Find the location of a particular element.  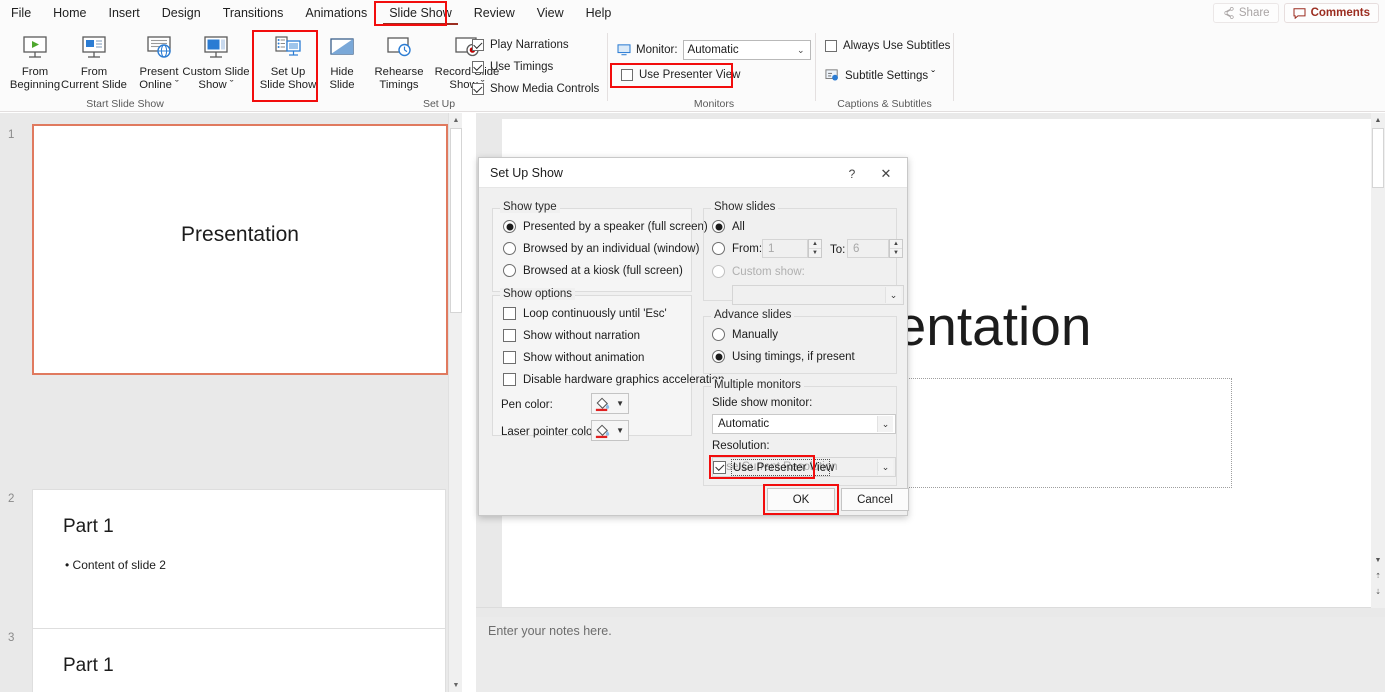

radio-browsed-at-kiosk: Browsed at a kiosk (full screen) is located at coordinates (593, 270).